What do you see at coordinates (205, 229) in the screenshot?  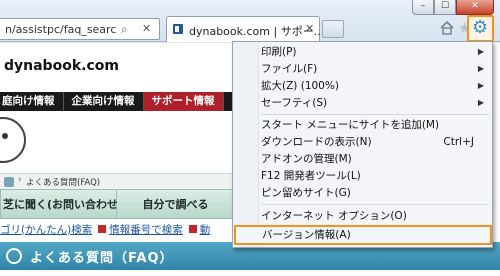 I see `more-link-label: 動` at bounding box center [205, 229].